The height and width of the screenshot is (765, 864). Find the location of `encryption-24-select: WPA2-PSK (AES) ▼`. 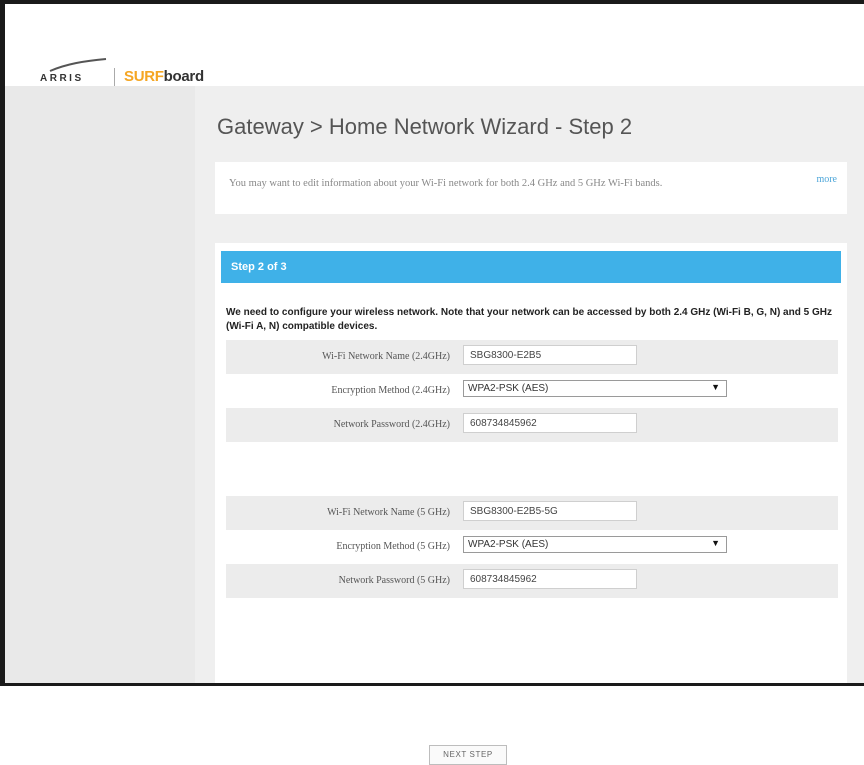

encryption-24-select: WPA2-PSK (AES) ▼ is located at coordinates (595, 388).